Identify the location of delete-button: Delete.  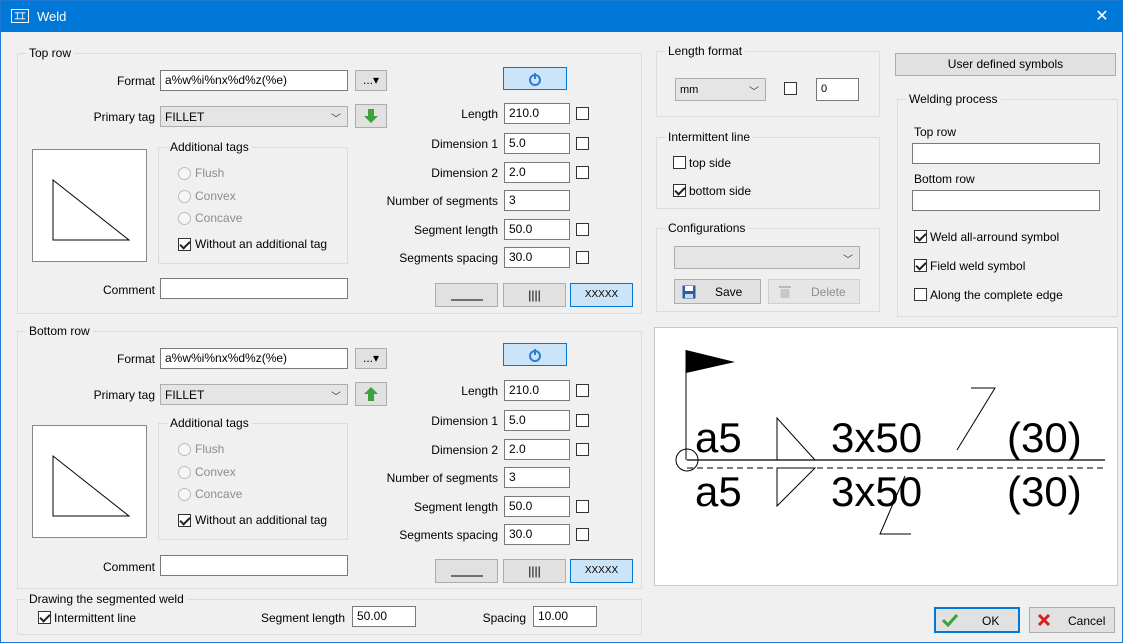
(814, 291).